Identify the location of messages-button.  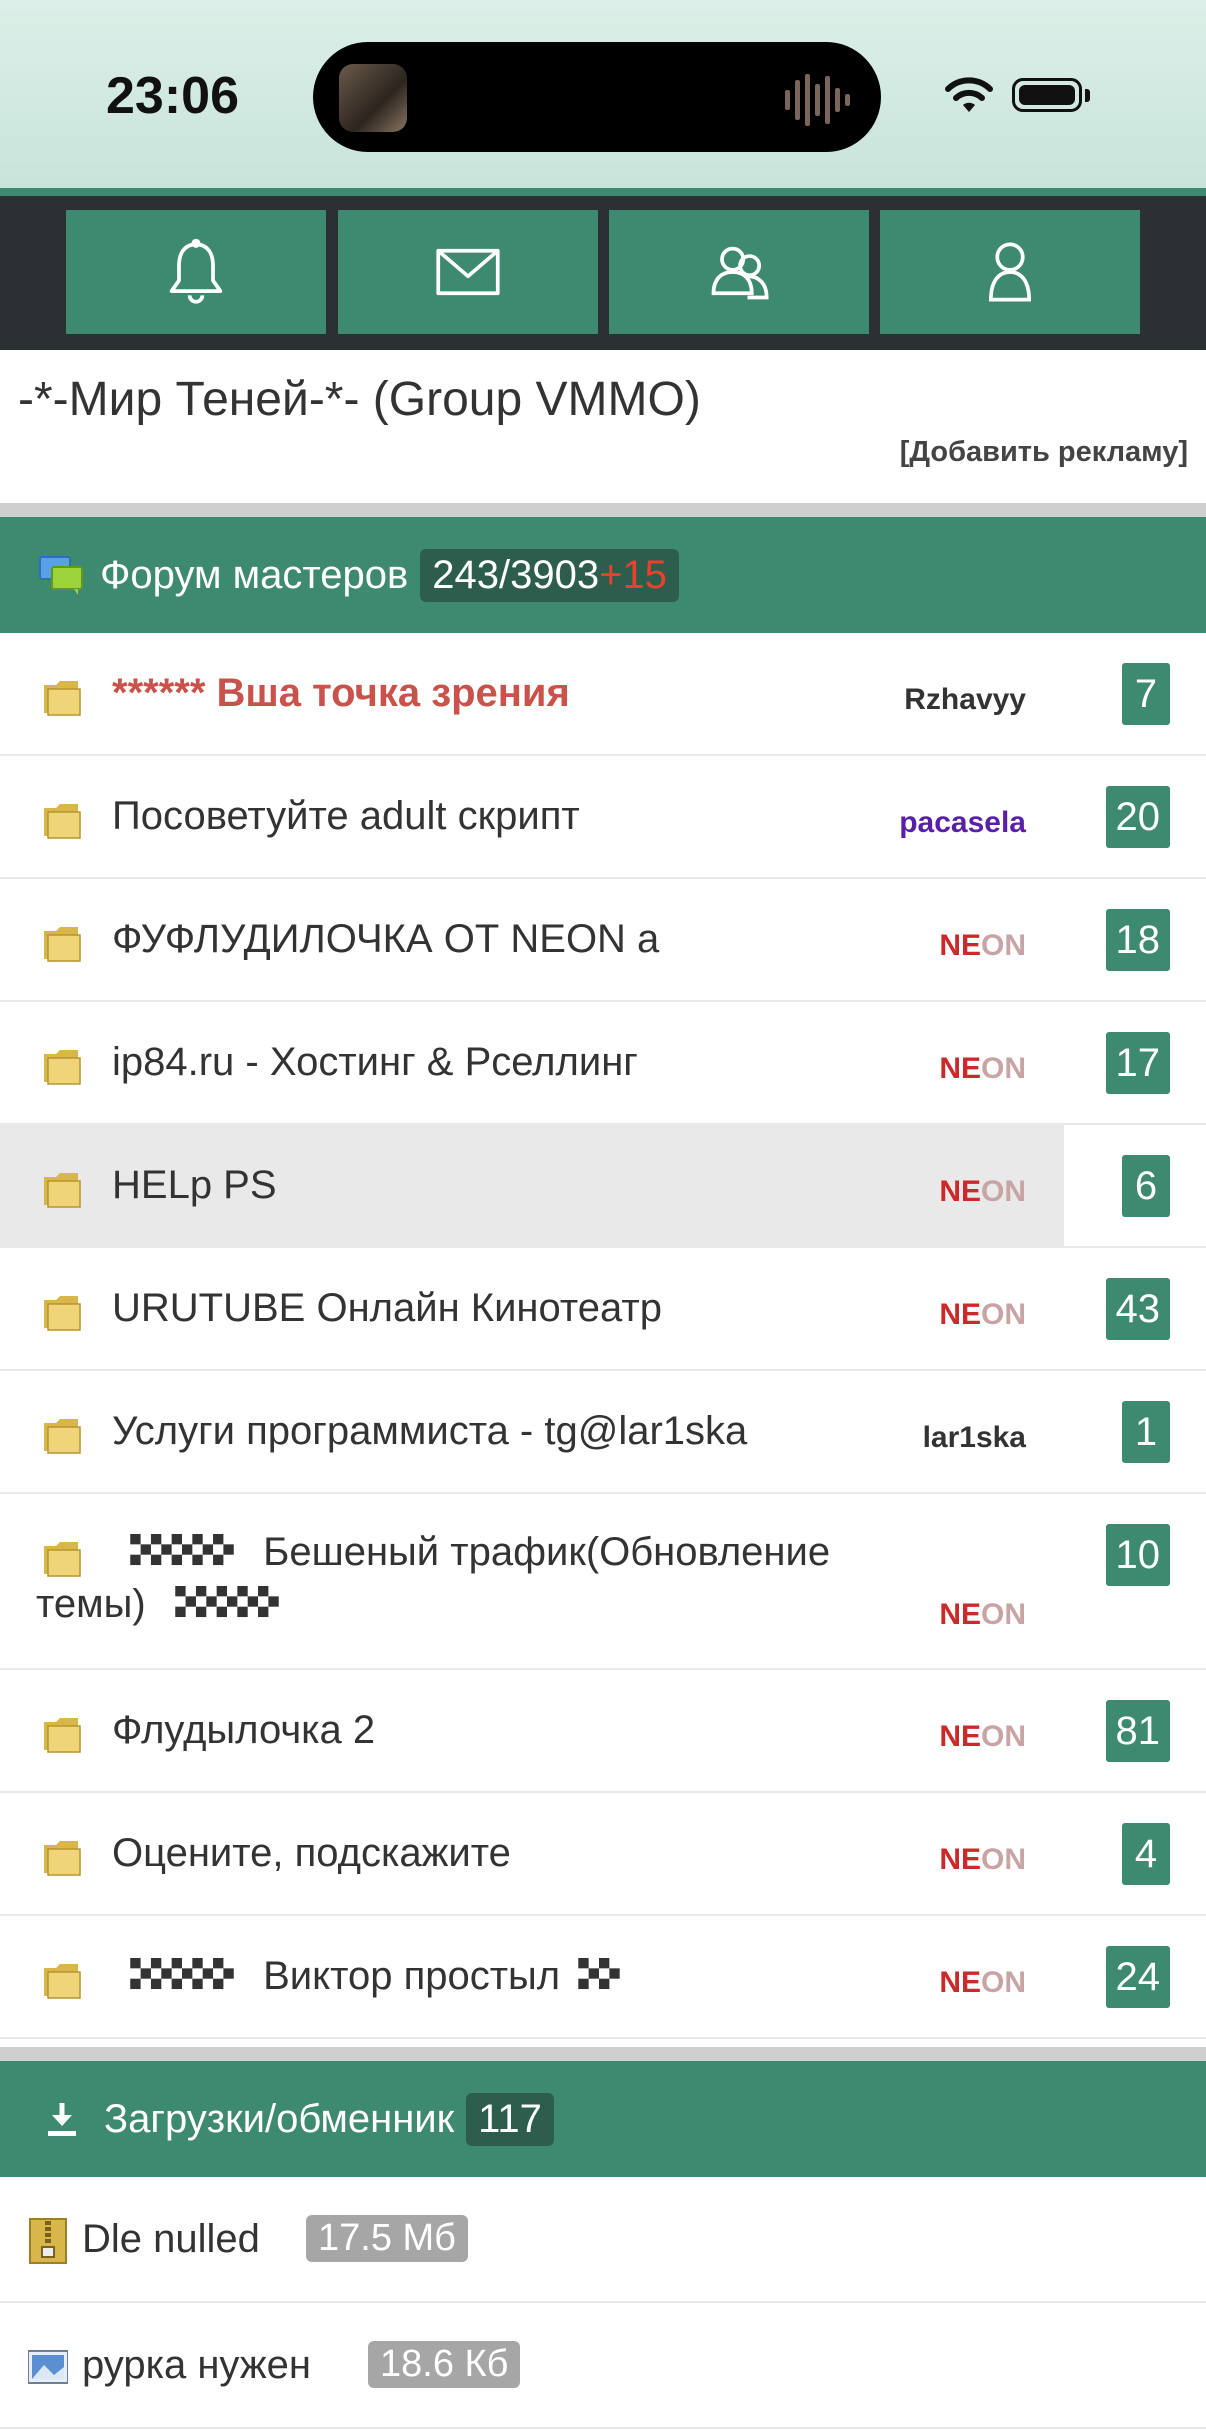
(468, 272).